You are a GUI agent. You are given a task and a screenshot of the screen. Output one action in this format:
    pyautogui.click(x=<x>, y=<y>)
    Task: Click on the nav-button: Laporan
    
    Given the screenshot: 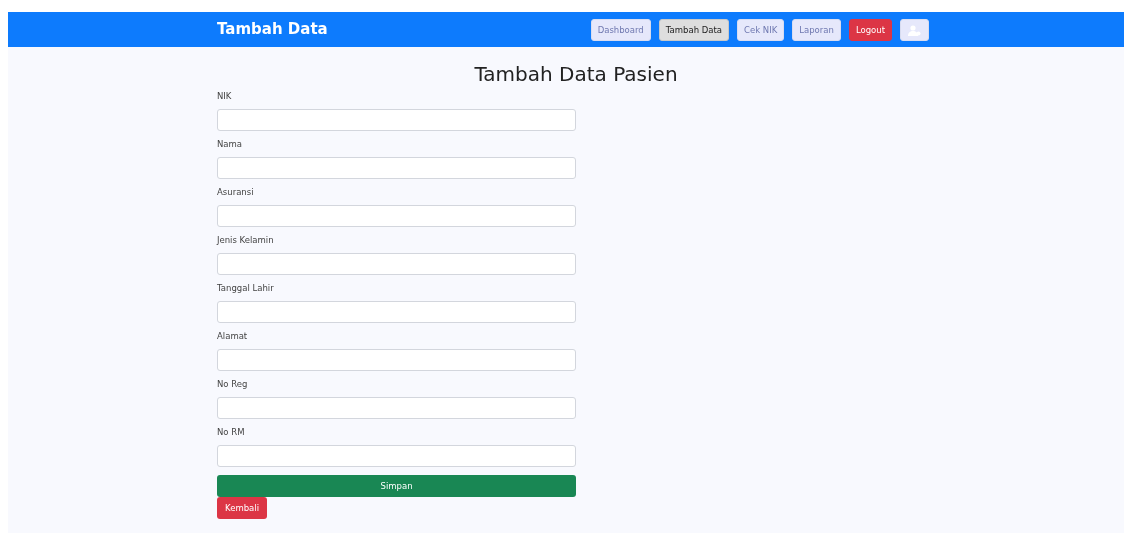 What is the action you would take?
    pyautogui.click(x=816, y=29)
    